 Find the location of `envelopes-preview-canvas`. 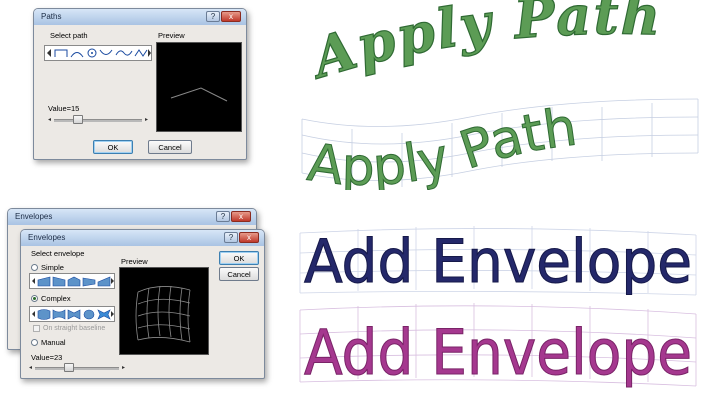

envelopes-preview-canvas is located at coordinates (164, 311).